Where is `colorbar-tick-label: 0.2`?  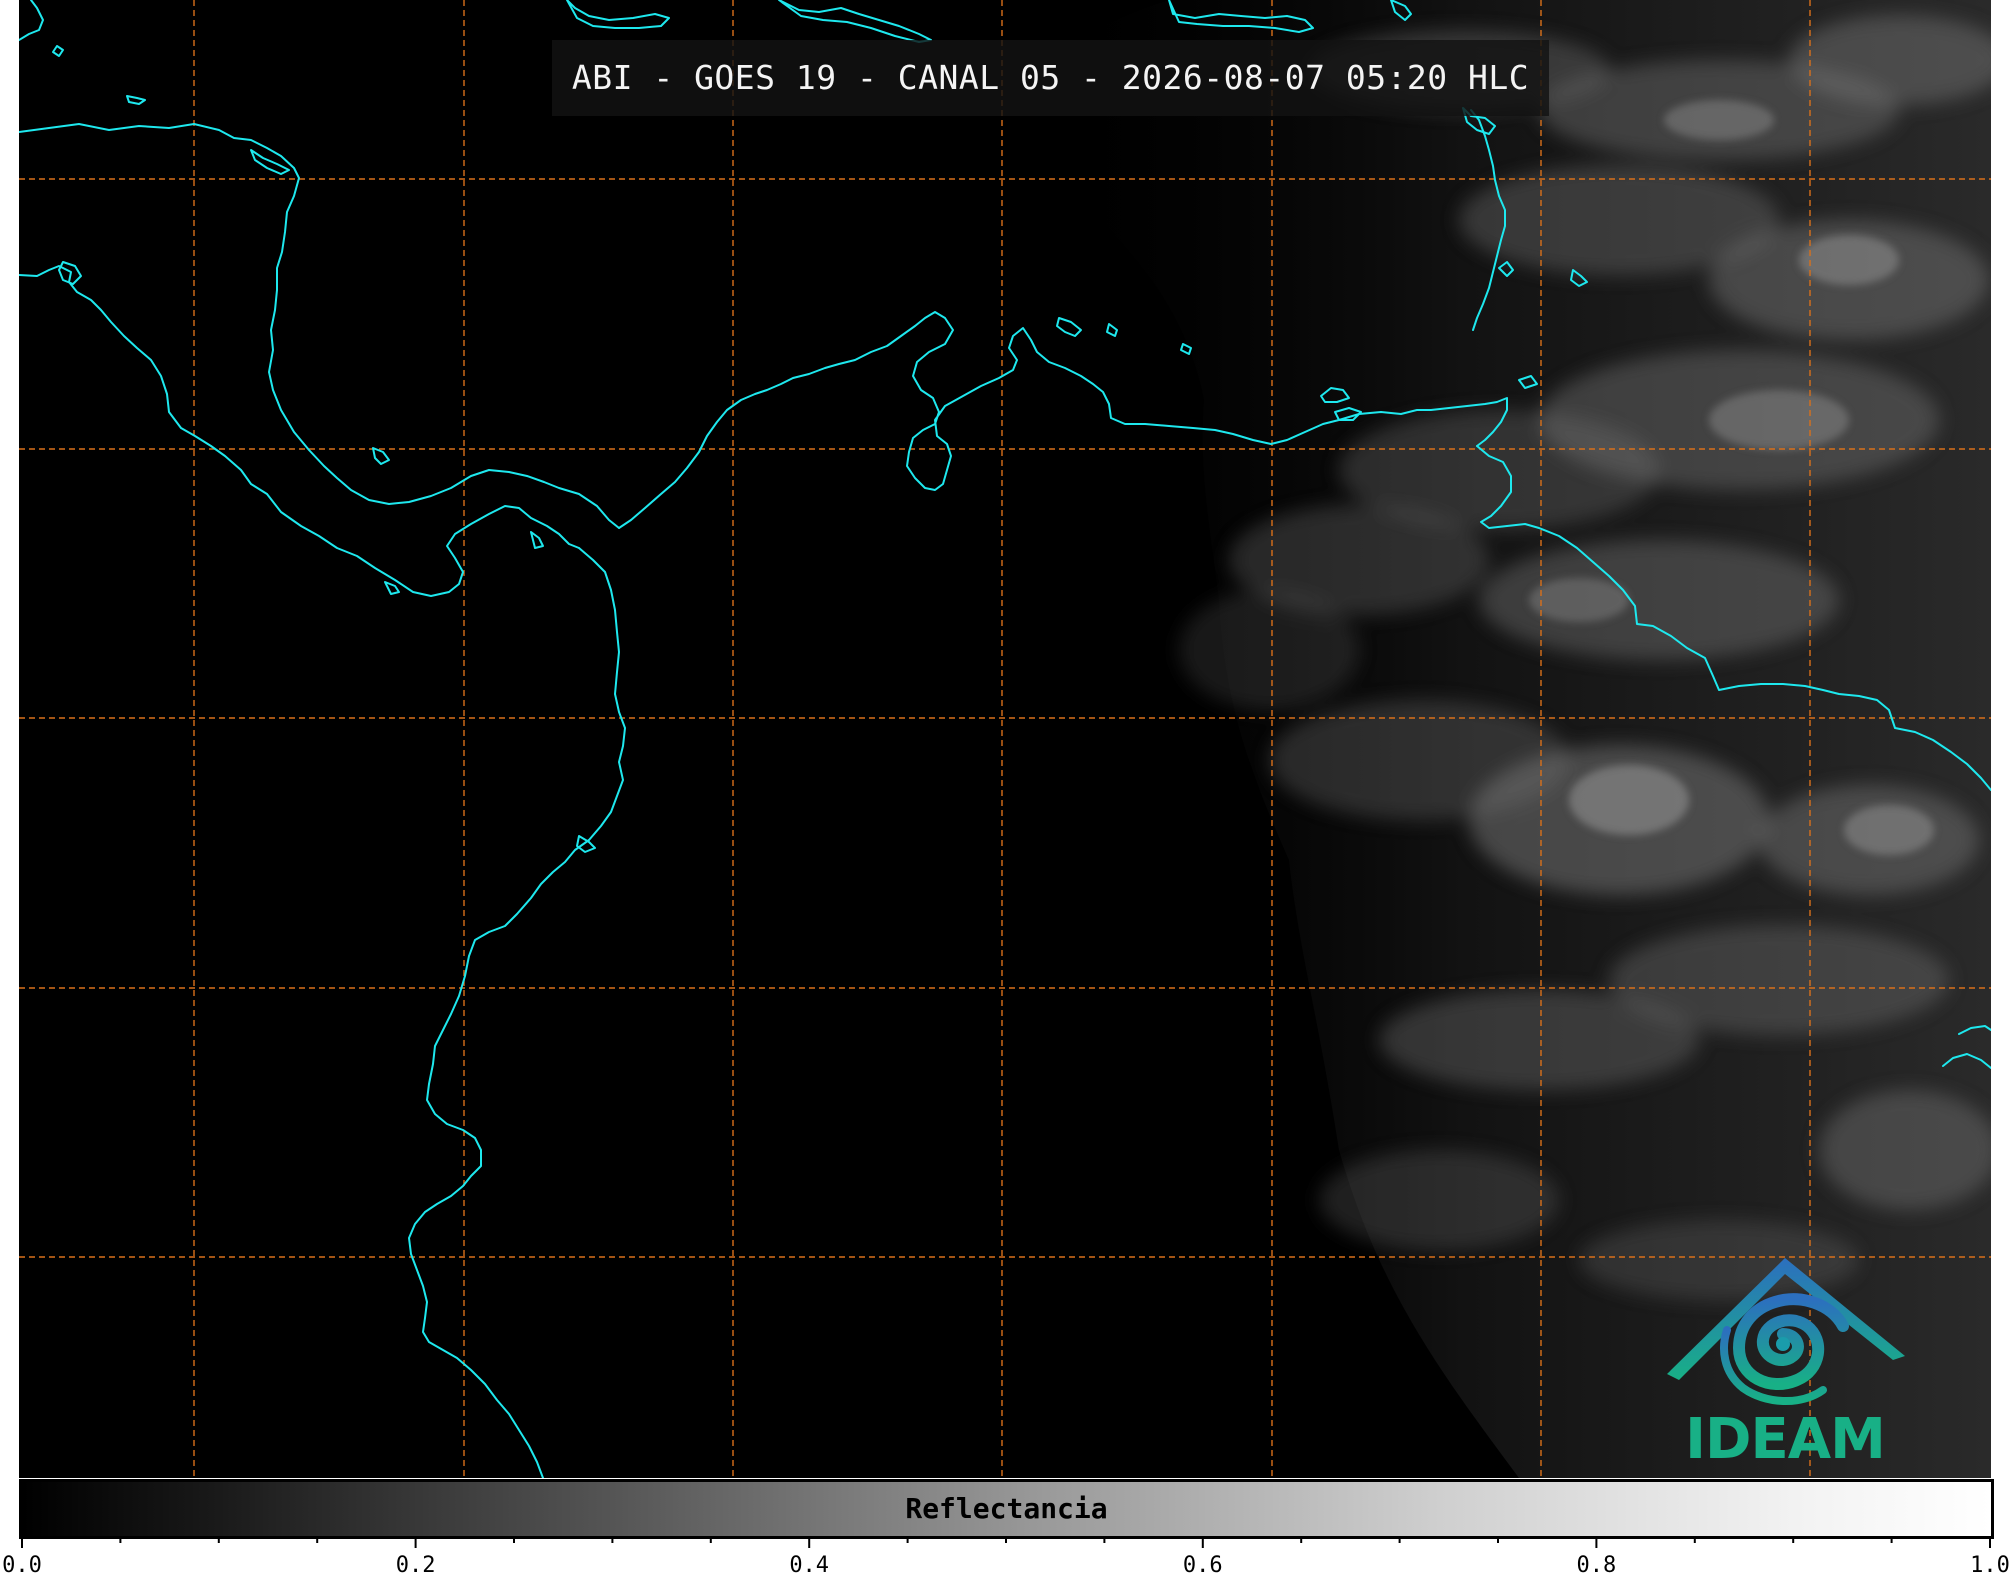
colorbar-tick-label: 0.2 is located at coordinates (416, 1565).